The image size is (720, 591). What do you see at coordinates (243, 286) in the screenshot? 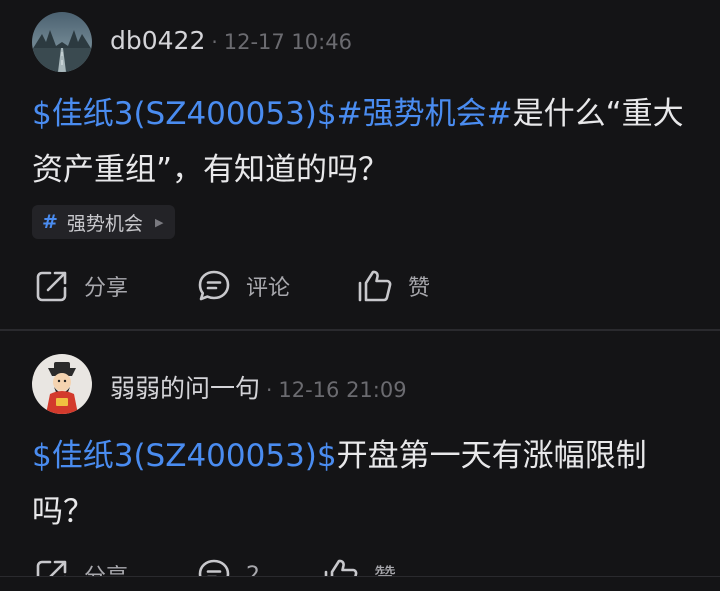
I see `comment-button: 评论` at bounding box center [243, 286].